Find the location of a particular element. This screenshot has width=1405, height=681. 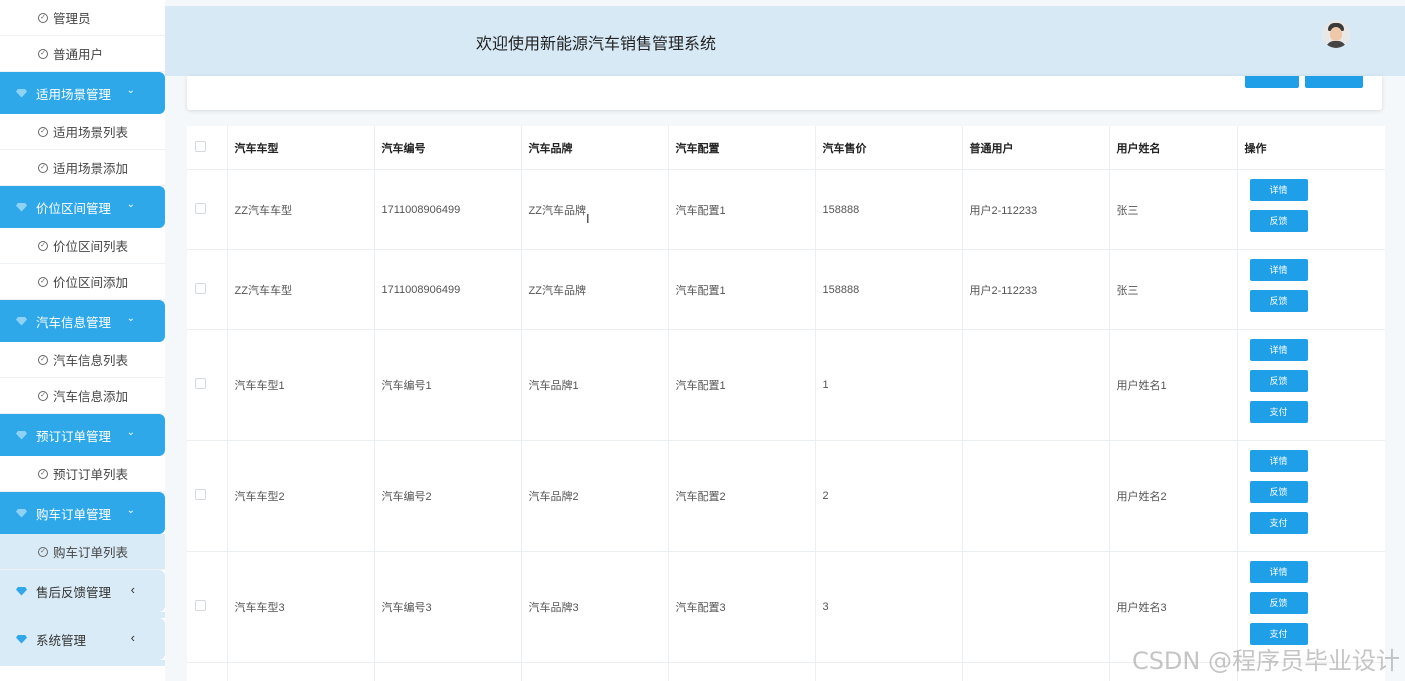

table-cell: 汽车品牌2 is located at coordinates (595, 496).